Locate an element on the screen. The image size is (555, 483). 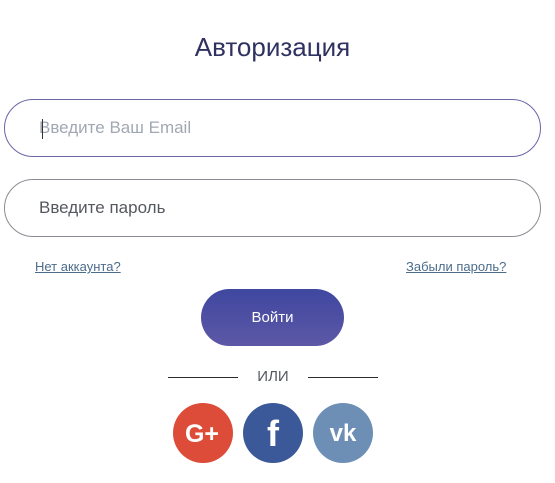
email-input is located at coordinates (279, 128).